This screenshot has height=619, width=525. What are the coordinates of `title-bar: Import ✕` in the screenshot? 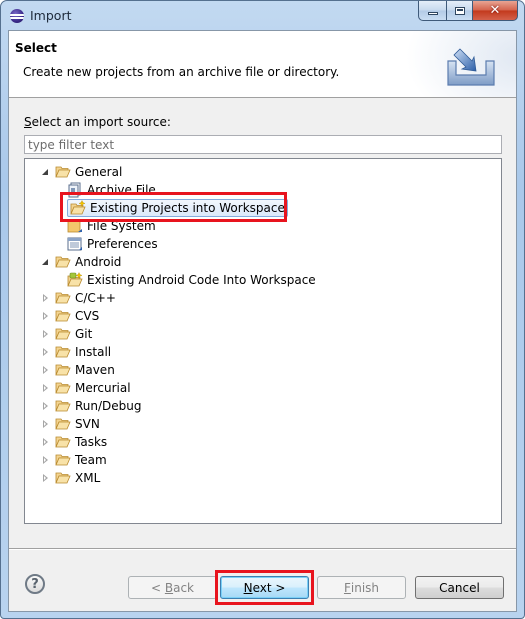 It's located at (262, 16).